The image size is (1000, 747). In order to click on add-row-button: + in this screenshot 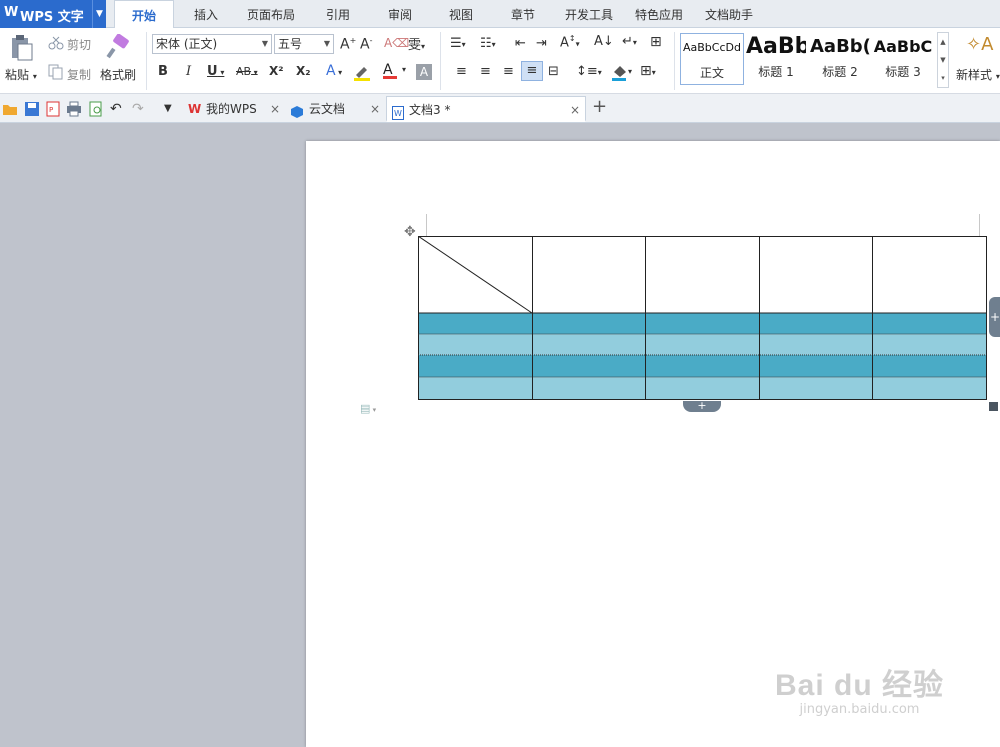, I will do `click(702, 406)`.